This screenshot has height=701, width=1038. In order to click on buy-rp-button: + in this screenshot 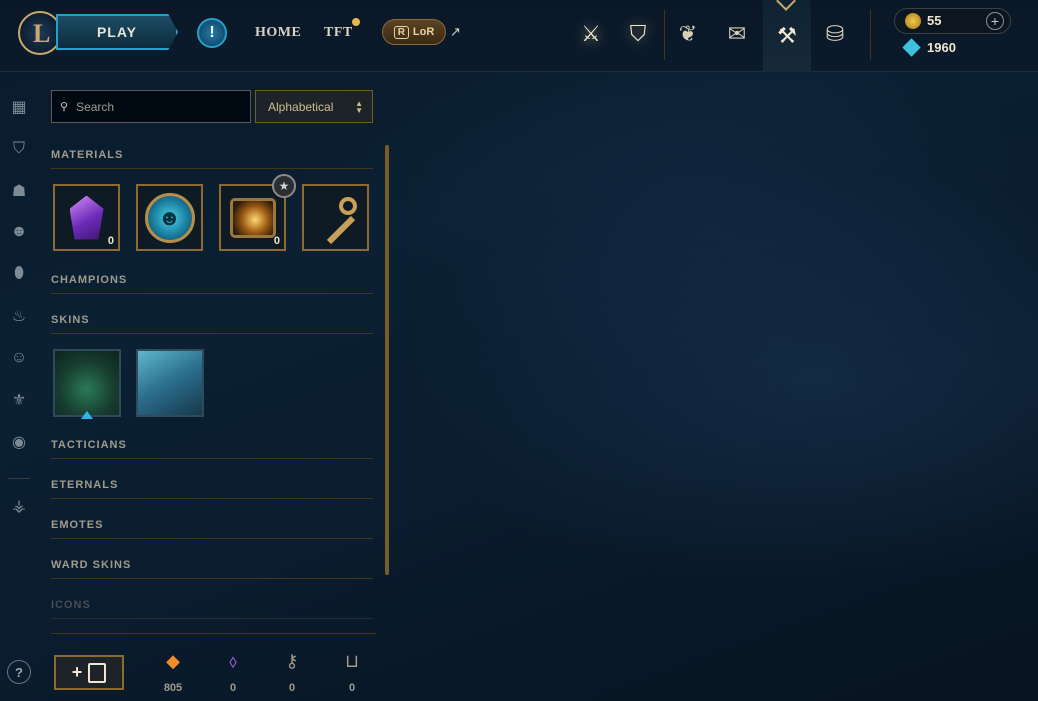, I will do `click(995, 21)`.